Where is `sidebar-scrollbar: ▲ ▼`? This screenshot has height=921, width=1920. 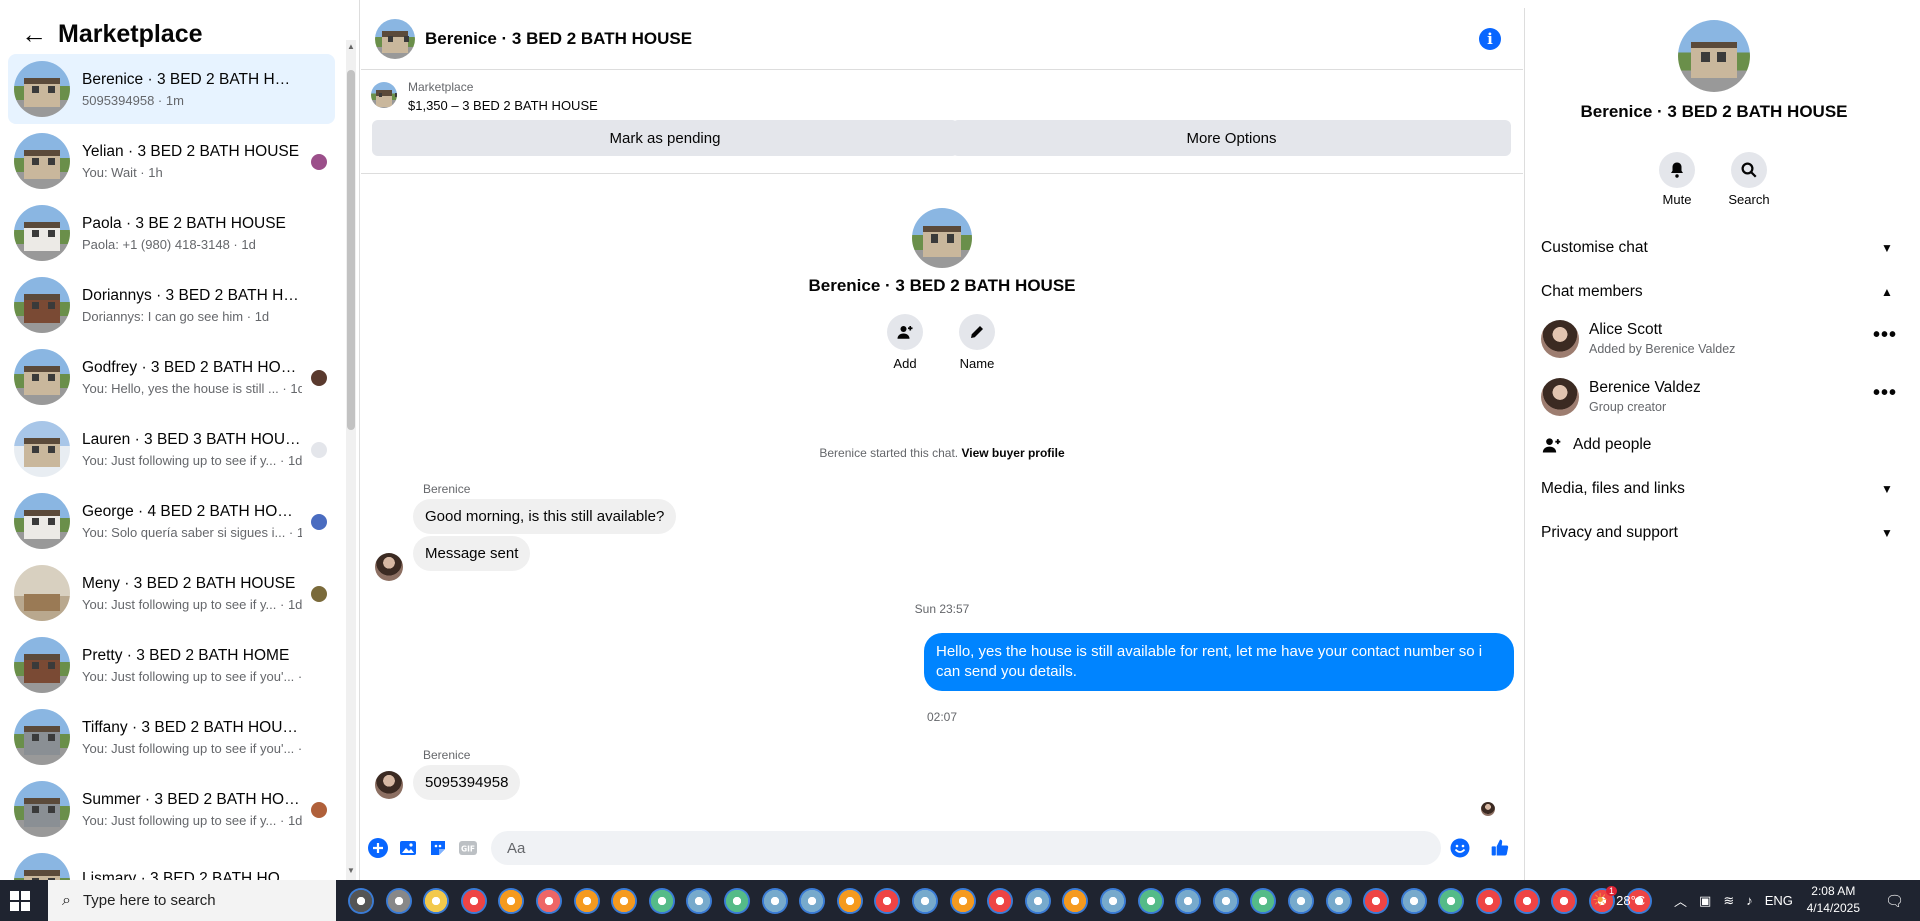 sidebar-scrollbar: ▲ ▼ is located at coordinates (351, 460).